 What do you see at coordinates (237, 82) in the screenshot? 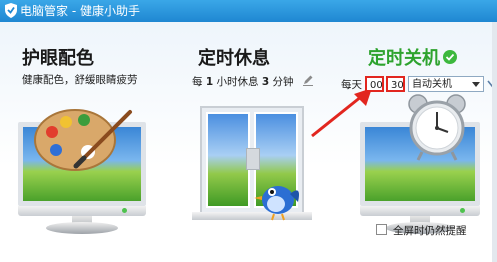
I see `rest-text-mid: 小时休息` at bounding box center [237, 82].